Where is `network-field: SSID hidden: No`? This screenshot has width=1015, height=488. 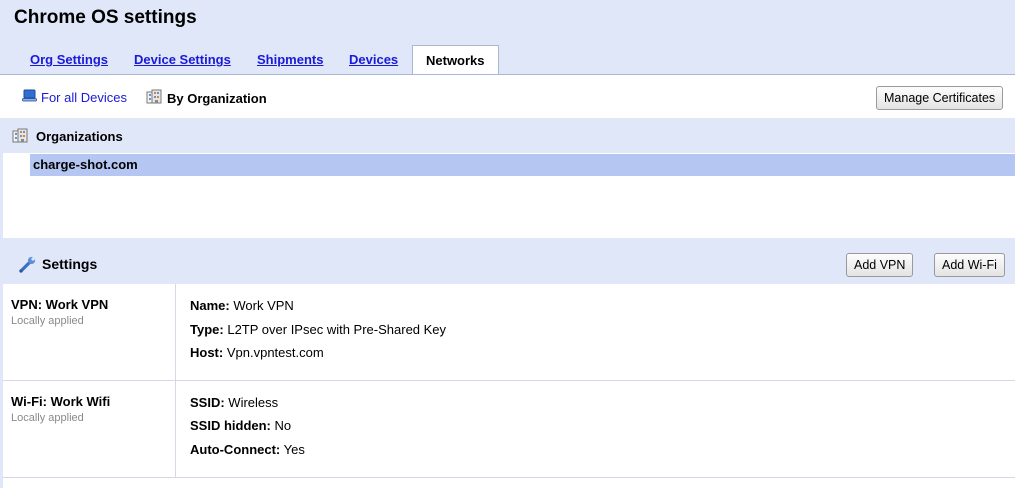
network-field: SSID hidden: No is located at coordinates (240, 425).